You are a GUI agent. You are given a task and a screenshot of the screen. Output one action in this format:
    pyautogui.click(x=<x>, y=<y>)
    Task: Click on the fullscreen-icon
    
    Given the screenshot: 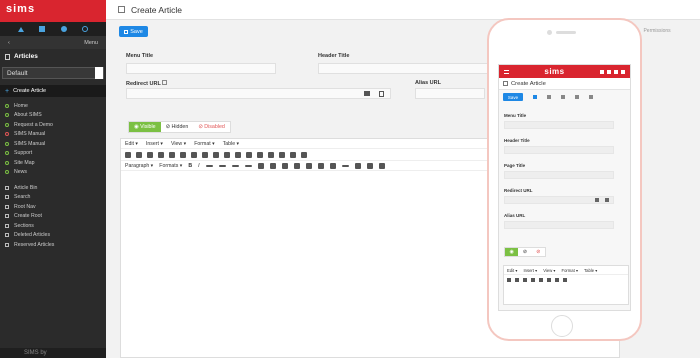 What is the action you would take?
    pyautogui.click(x=381, y=165)
    